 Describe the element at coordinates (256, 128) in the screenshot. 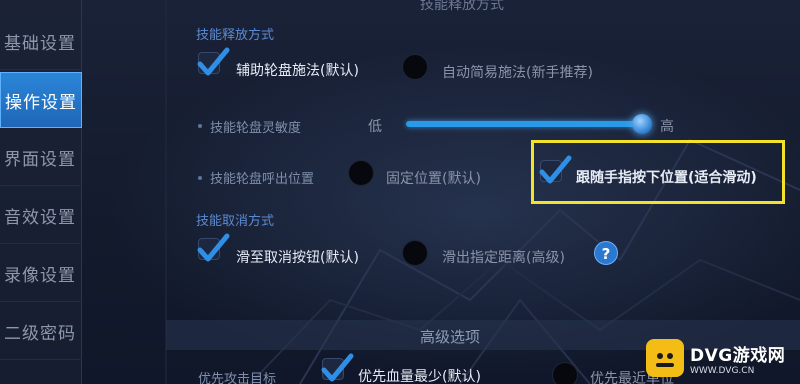

I see `wheel-sensitivity-label: 技能轮盘灵敏度` at that location.